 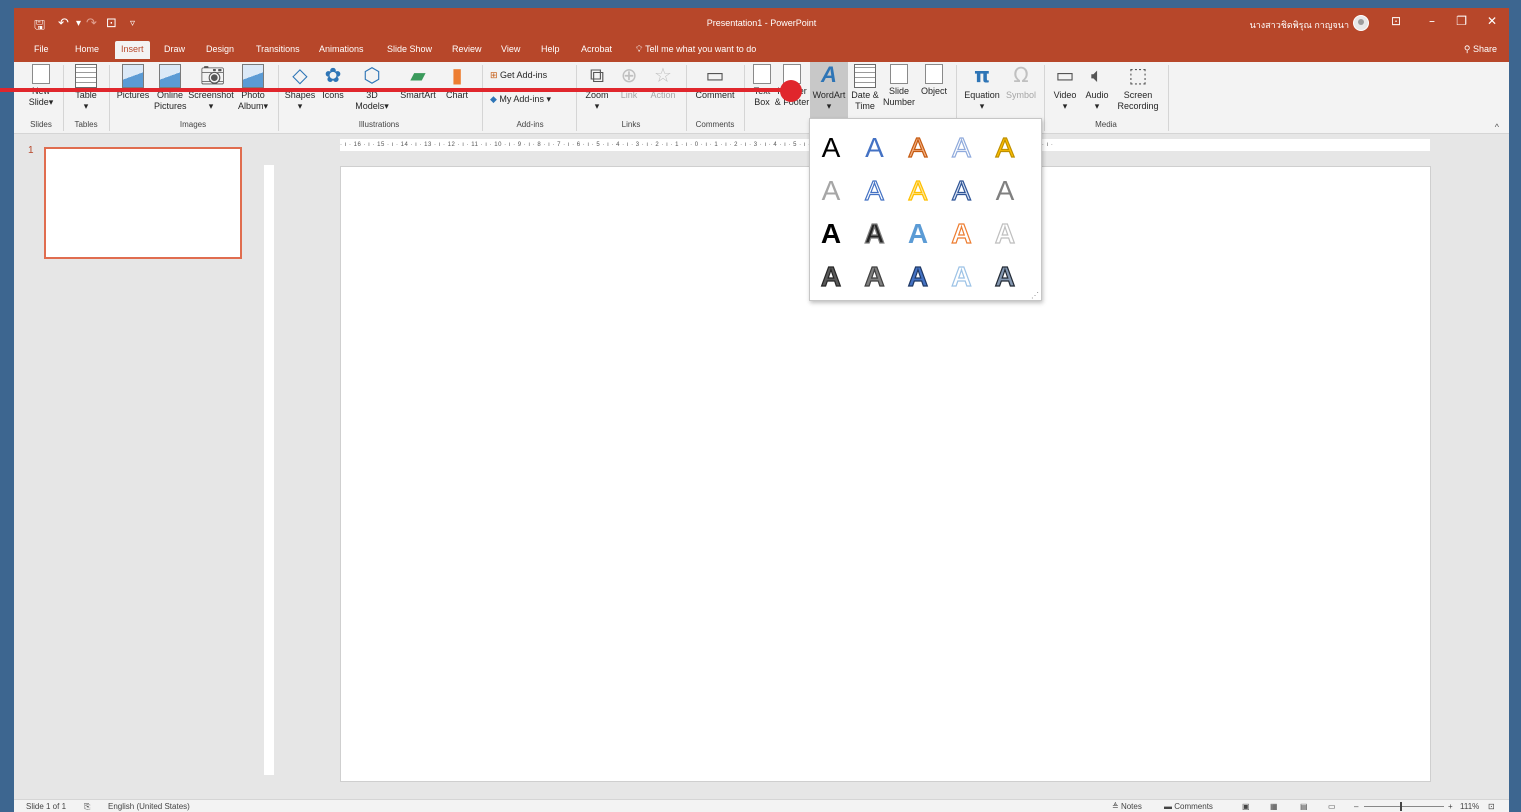 I want to click on screen-recording-label2: Recording, so click(x=1138, y=106).